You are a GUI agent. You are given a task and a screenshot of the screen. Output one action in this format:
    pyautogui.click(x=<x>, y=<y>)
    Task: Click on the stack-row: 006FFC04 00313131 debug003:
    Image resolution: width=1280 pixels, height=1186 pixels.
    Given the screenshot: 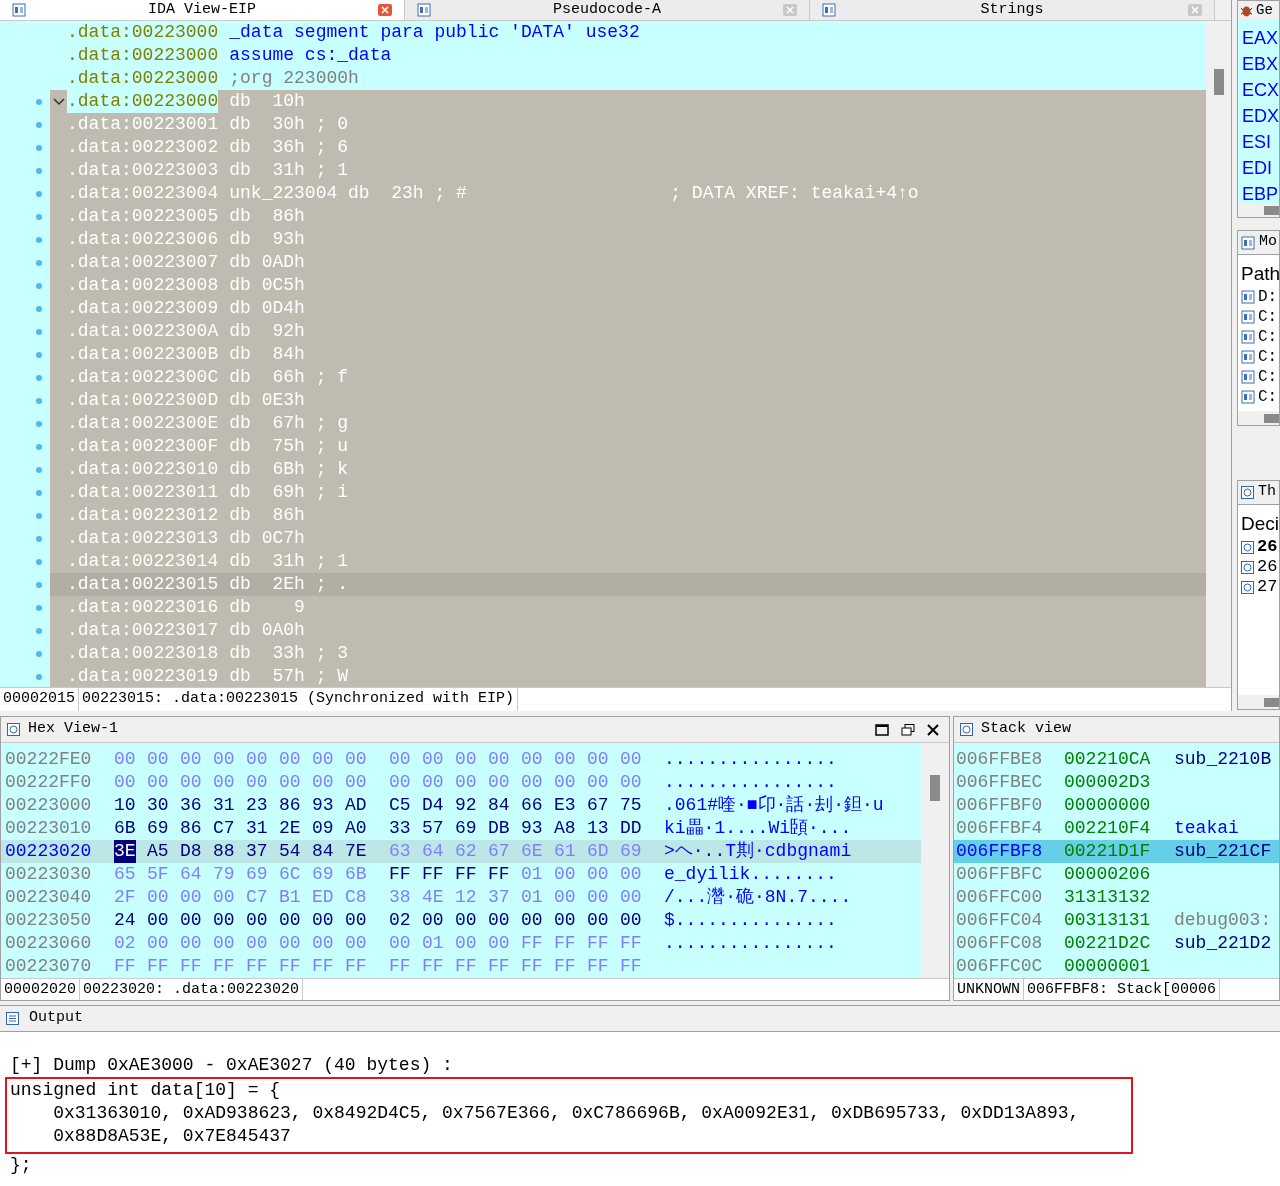 What is the action you would take?
    pyautogui.click(x=1116, y=920)
    